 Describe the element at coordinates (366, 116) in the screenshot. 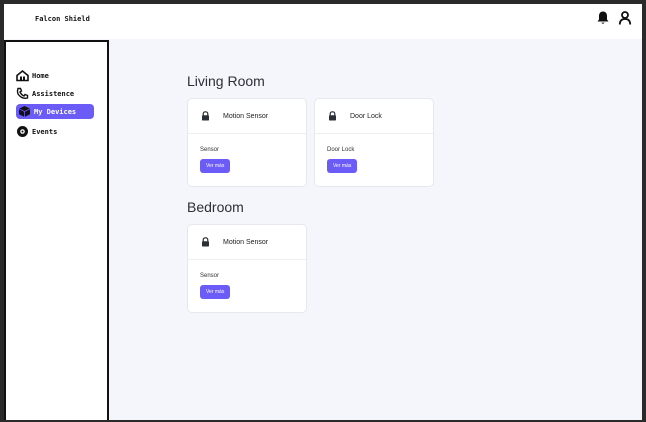

I see `device-name: Door Lock` at that location.